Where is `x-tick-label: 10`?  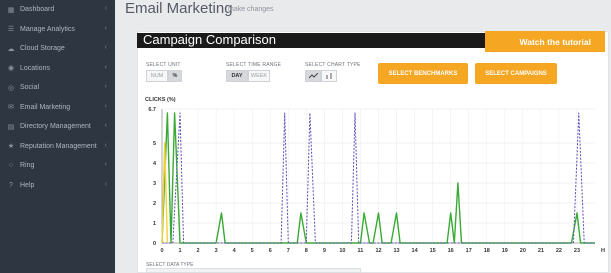
x-tick-label: 10 is located at coordinates (342, 251).